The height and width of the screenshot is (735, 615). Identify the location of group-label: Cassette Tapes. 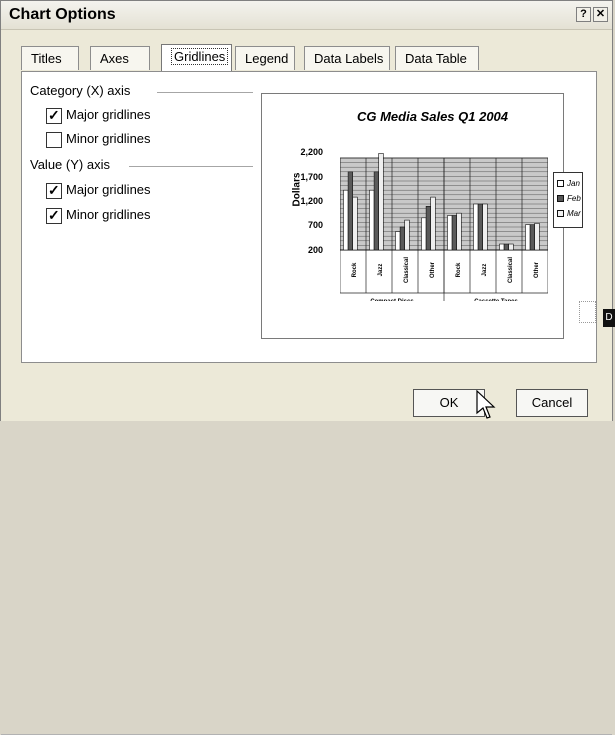
(496, 300).